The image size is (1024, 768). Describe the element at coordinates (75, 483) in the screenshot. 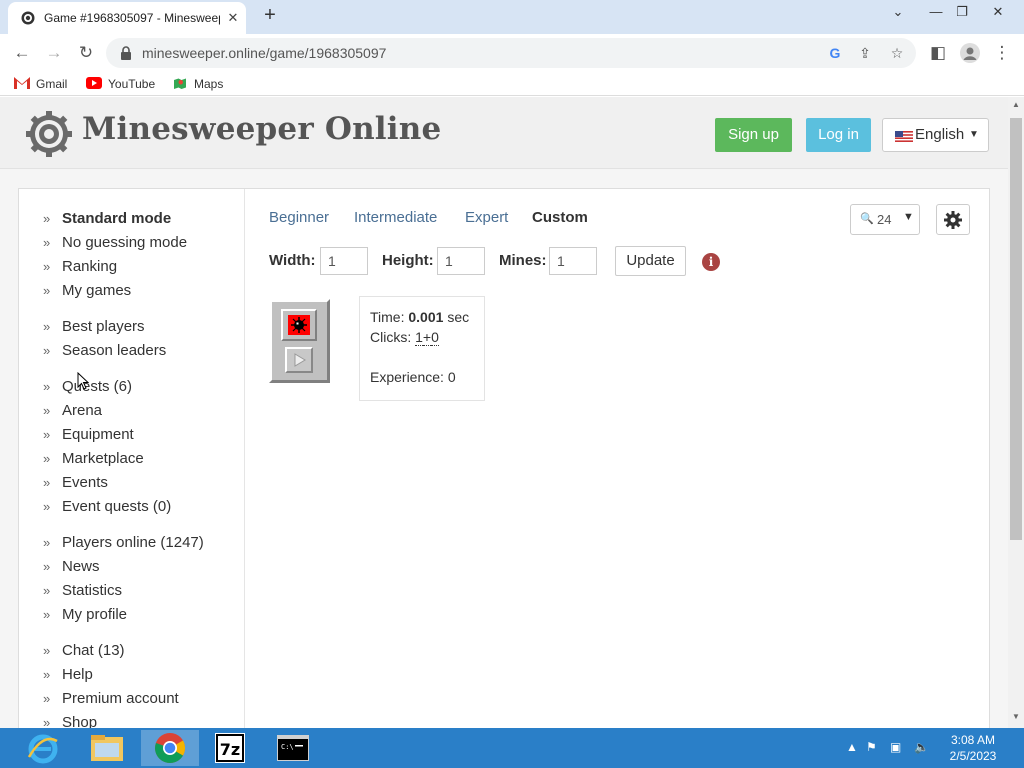

I see `sidebar-item-events: » Events` at that location.